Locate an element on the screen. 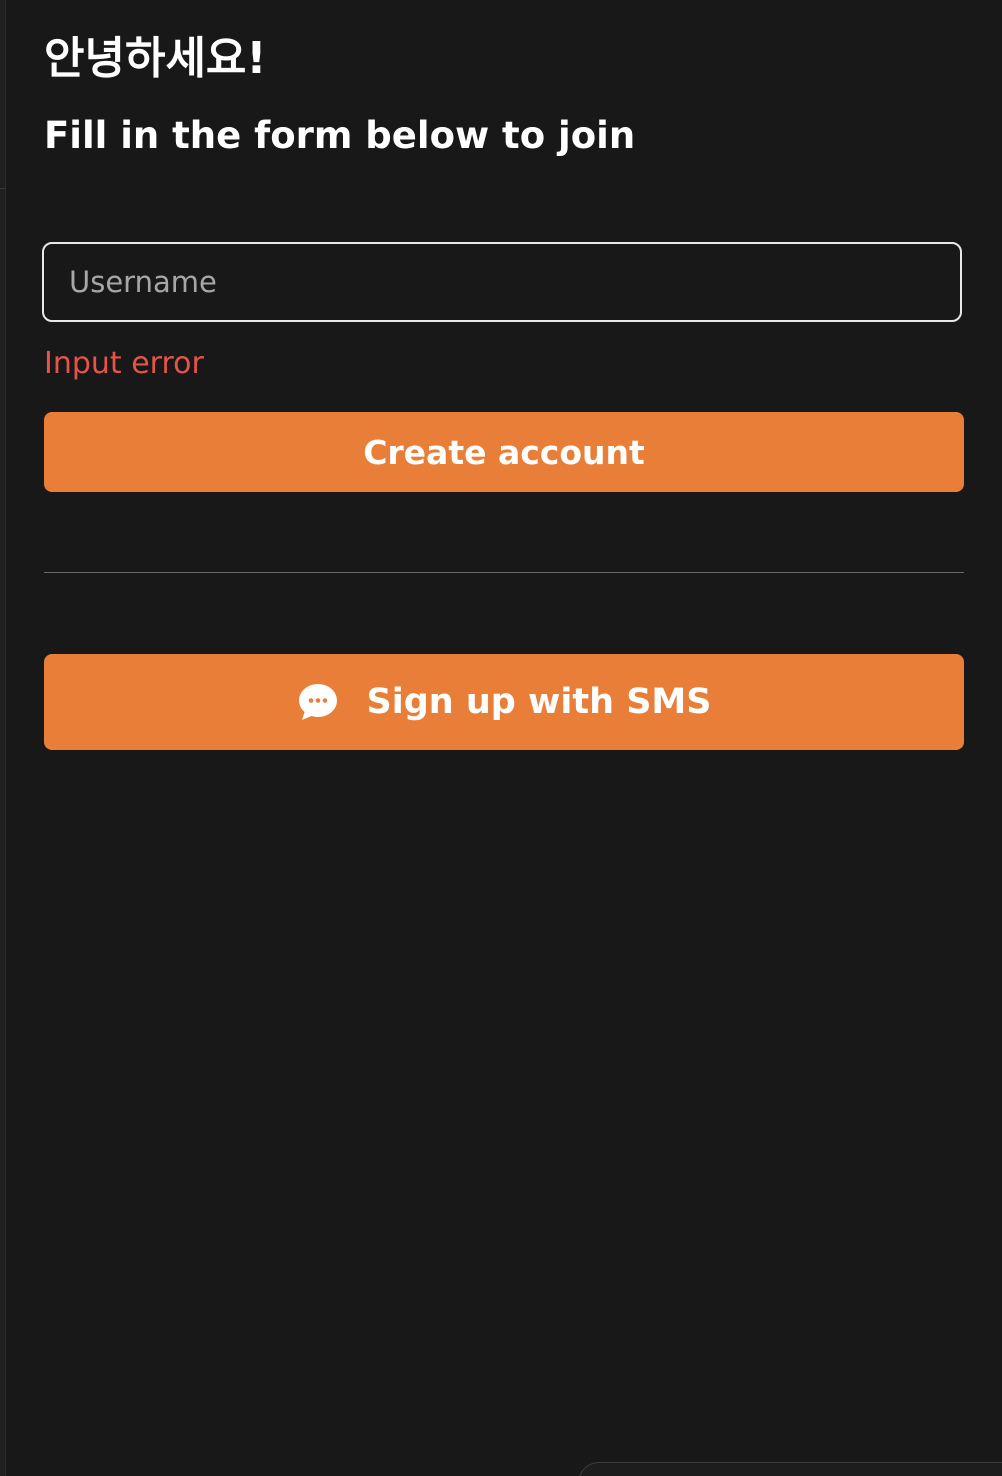 Image resolution: width=1002 pixels, height=1476 pixels. create-account-button: Create account is located at coordinates (504, 452).